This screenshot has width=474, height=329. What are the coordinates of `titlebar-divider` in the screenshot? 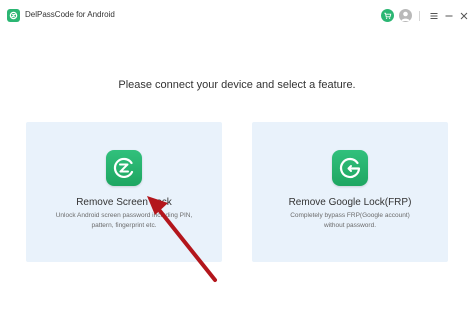 It's located at (419, 16).